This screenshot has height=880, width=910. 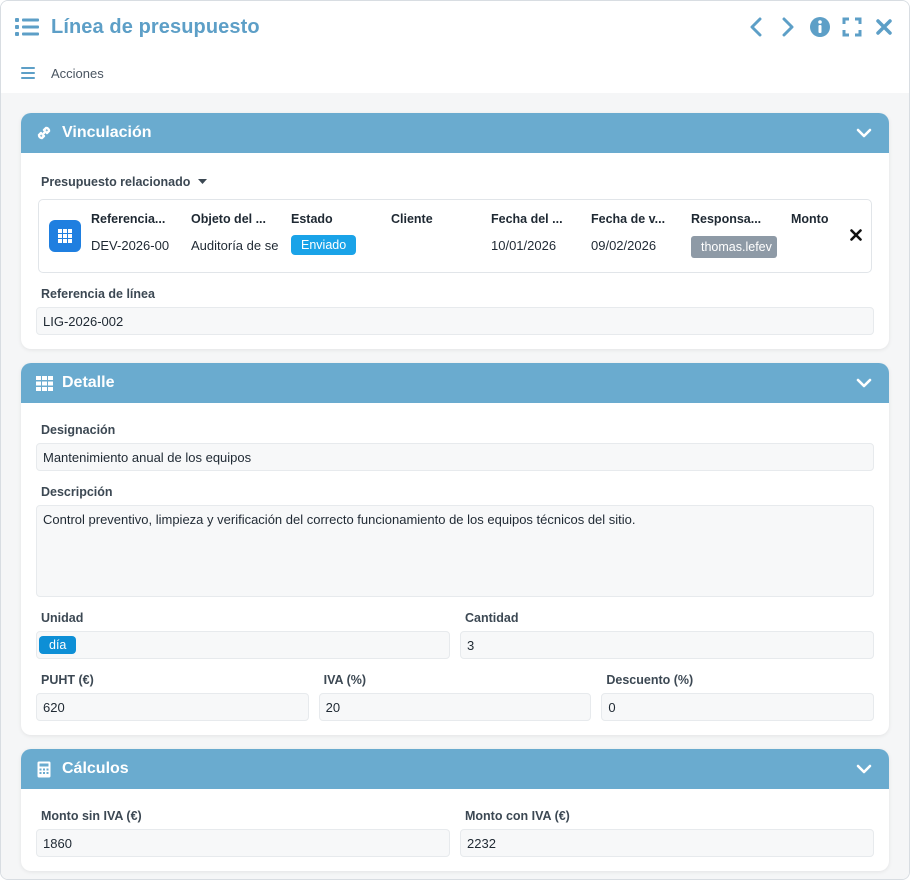 I want to click on cell-cliente, so click(x=435, y=248).